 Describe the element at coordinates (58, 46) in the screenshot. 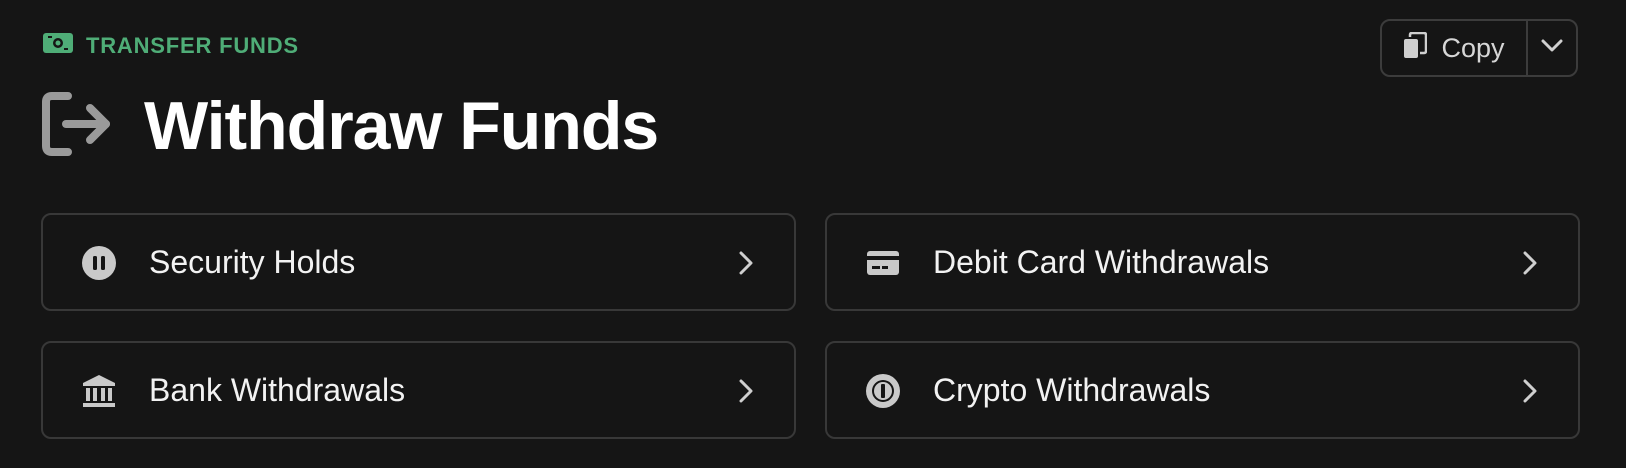

I see `money-transfer-icon` at that location.